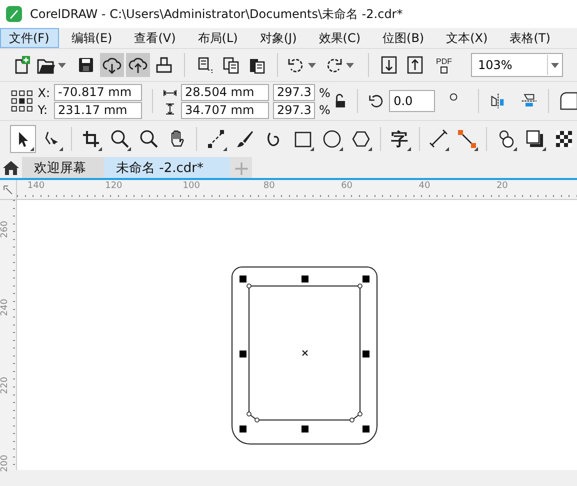 Image resolution: width=577 pixels, height=486 pixels. Describe the element at coordinates (293, 110) in the screenshot. I see `scale-y-field: 297.3` at that location.